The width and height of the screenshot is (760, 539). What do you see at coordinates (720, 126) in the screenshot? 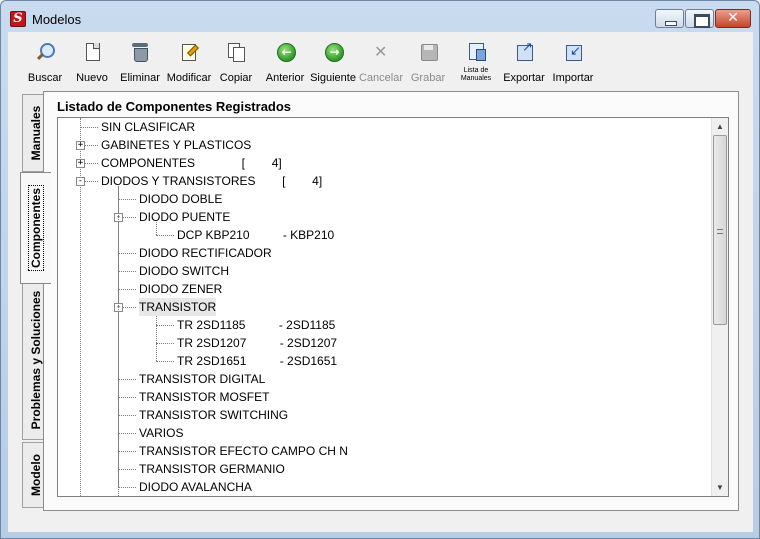
I see `scroll-up-button: ▲` at bounding box center [720, 126].